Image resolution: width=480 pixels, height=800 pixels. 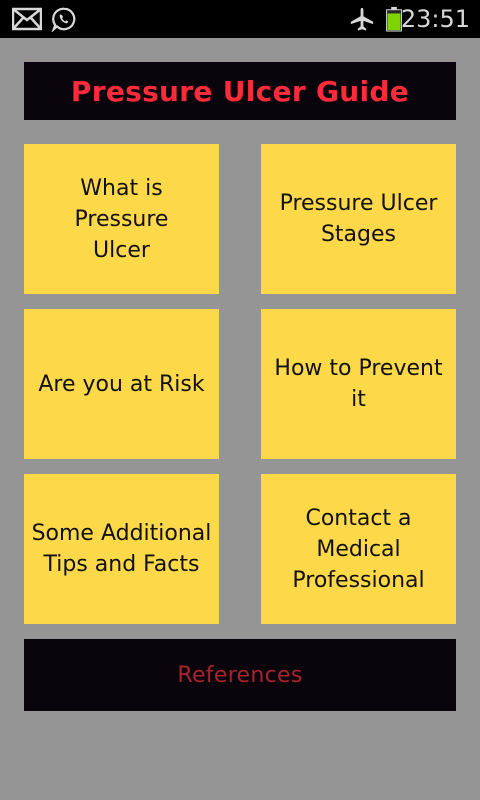 What do you see at coordinates (27, 19) in the screenshot?
I see `mail-icon` at bounding box center [27, 19].